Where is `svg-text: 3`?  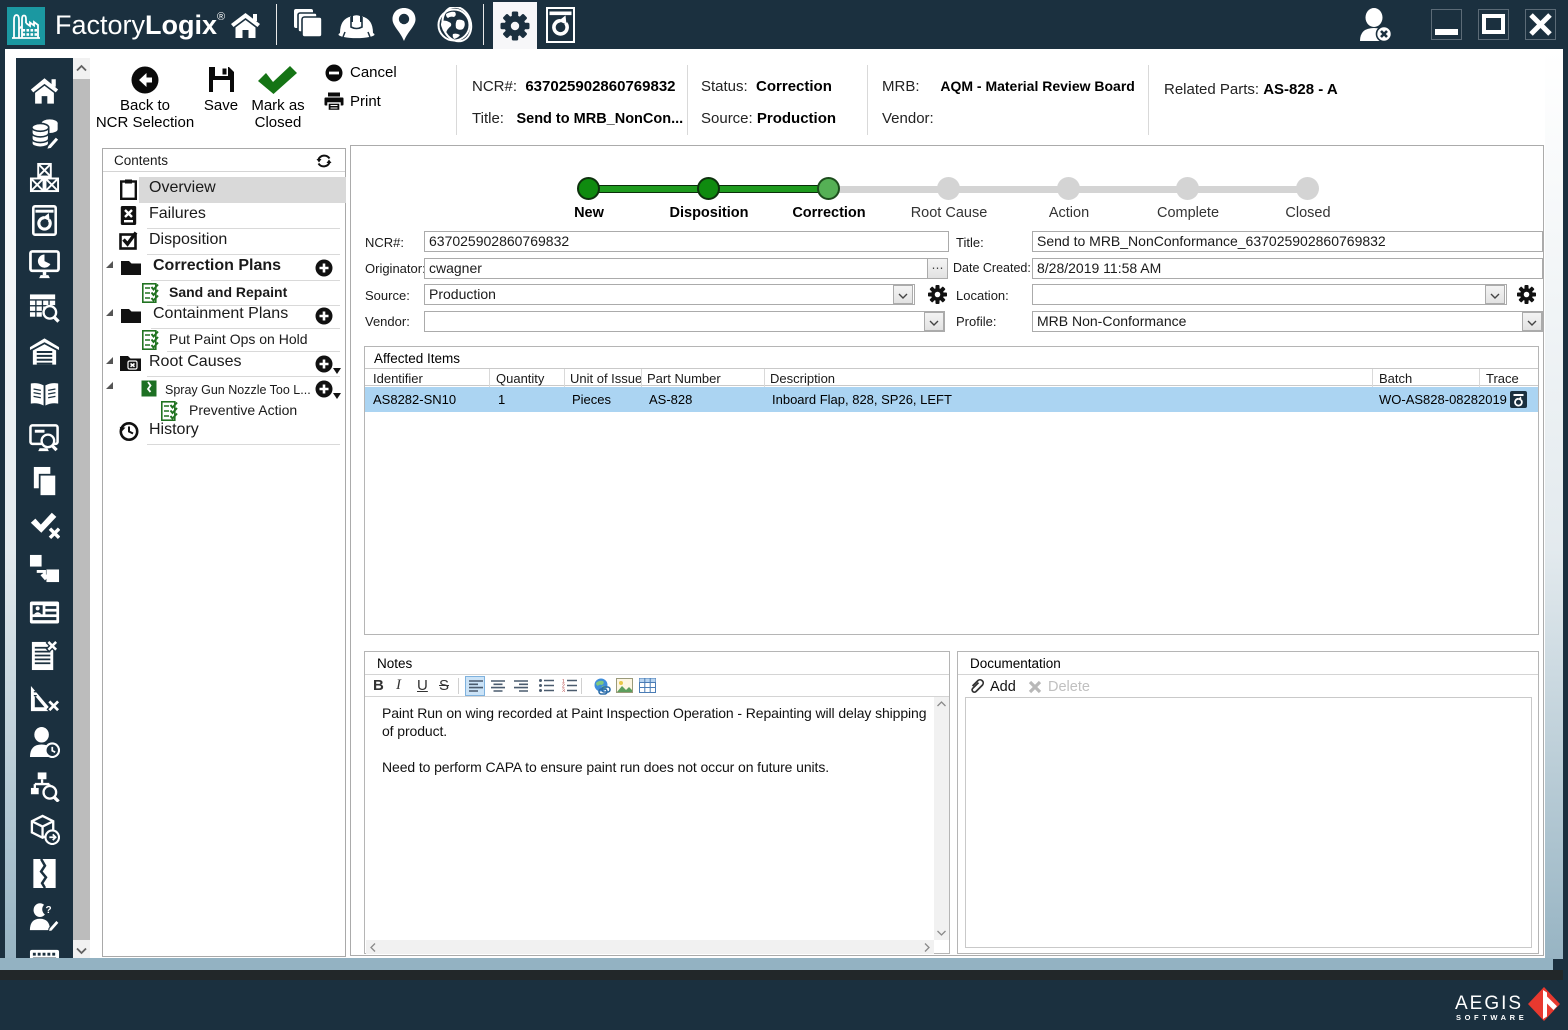
svg-text: 3 is located at coordinates (563, 691).